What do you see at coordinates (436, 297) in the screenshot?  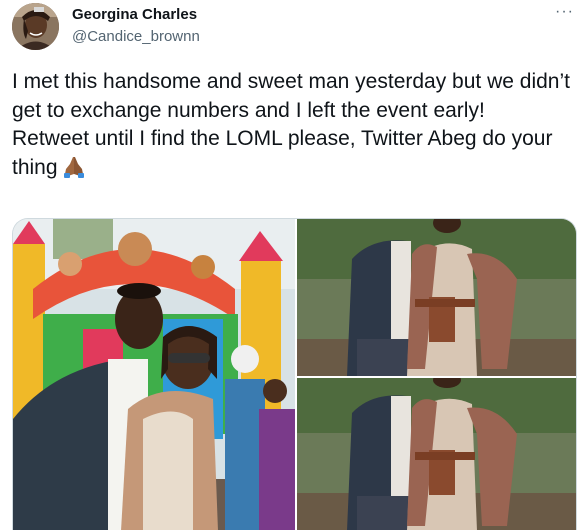 I see `photo-couple-outdoors-top` at bounding box center [436, 297].